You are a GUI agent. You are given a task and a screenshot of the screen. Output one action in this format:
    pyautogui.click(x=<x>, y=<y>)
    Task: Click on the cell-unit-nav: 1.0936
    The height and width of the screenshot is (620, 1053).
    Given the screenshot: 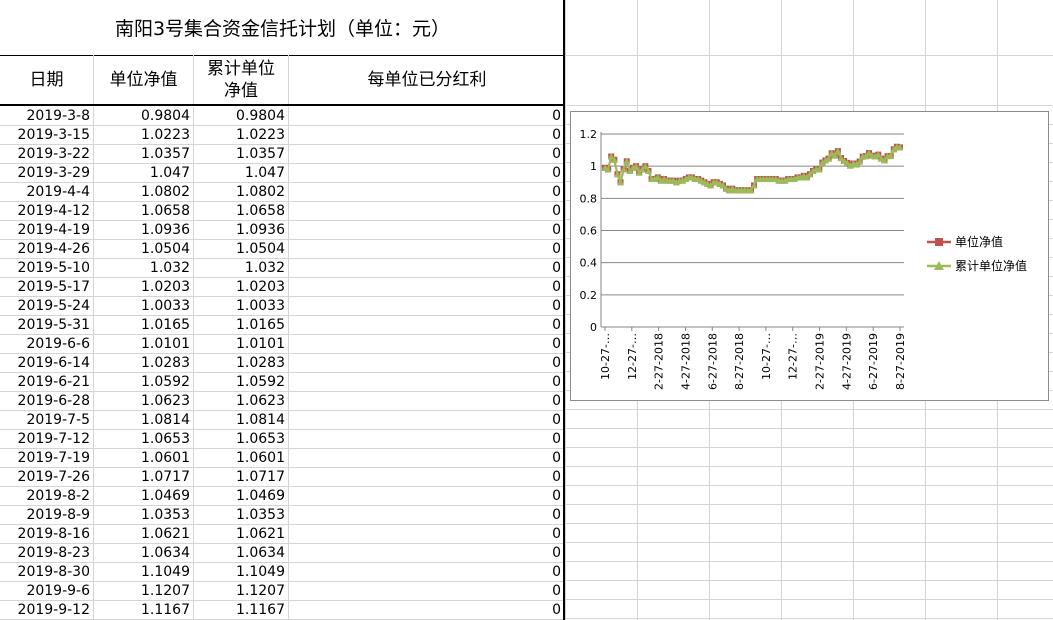 What is the action you would take?
    pyautogui.click(x=144, y=230)
    